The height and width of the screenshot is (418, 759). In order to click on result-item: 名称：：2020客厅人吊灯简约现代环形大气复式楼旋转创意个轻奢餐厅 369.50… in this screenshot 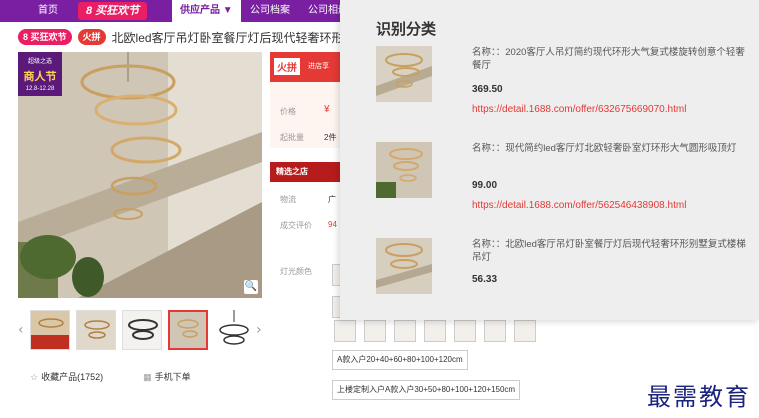, I will do `click(566, 86)`.